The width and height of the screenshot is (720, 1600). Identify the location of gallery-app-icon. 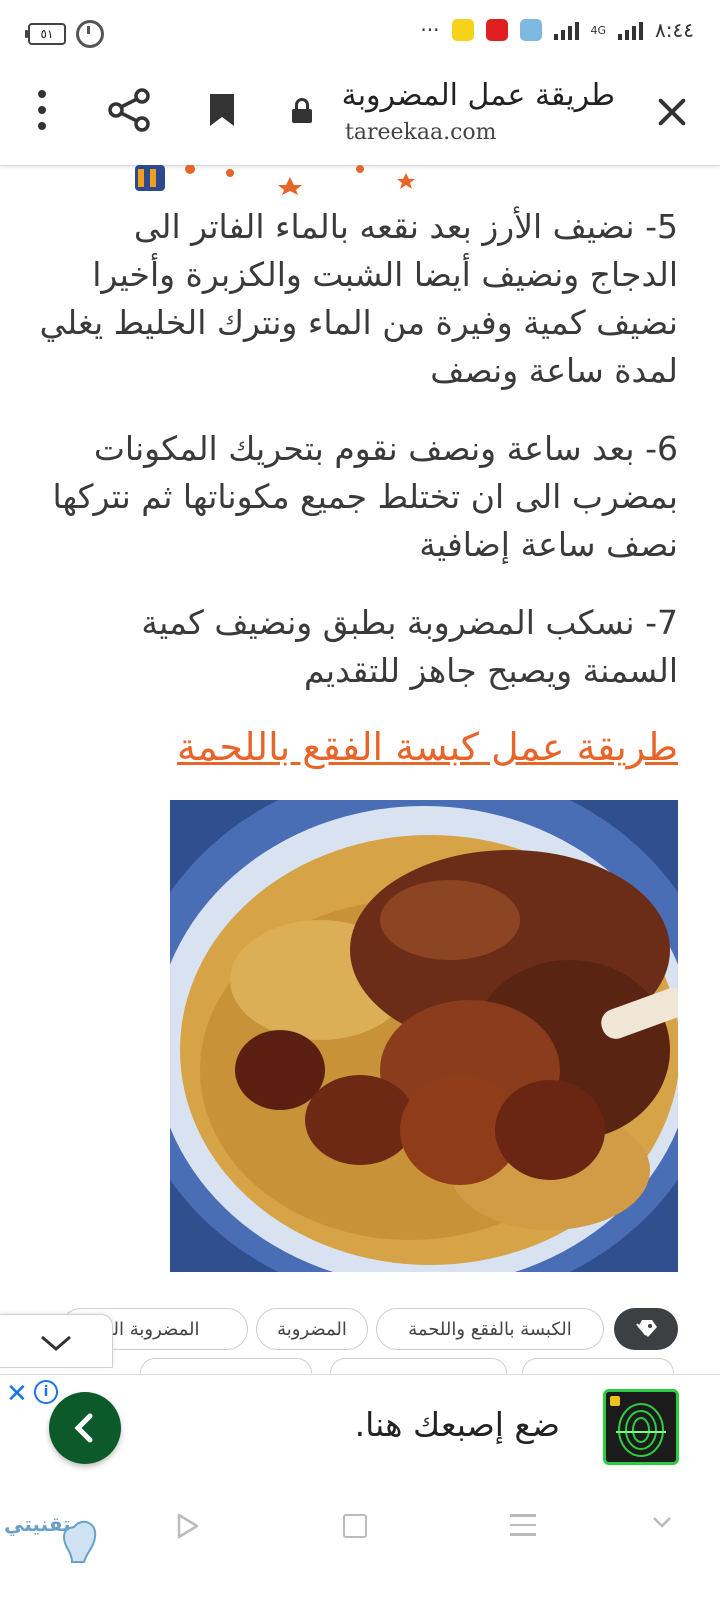
(530, 30).